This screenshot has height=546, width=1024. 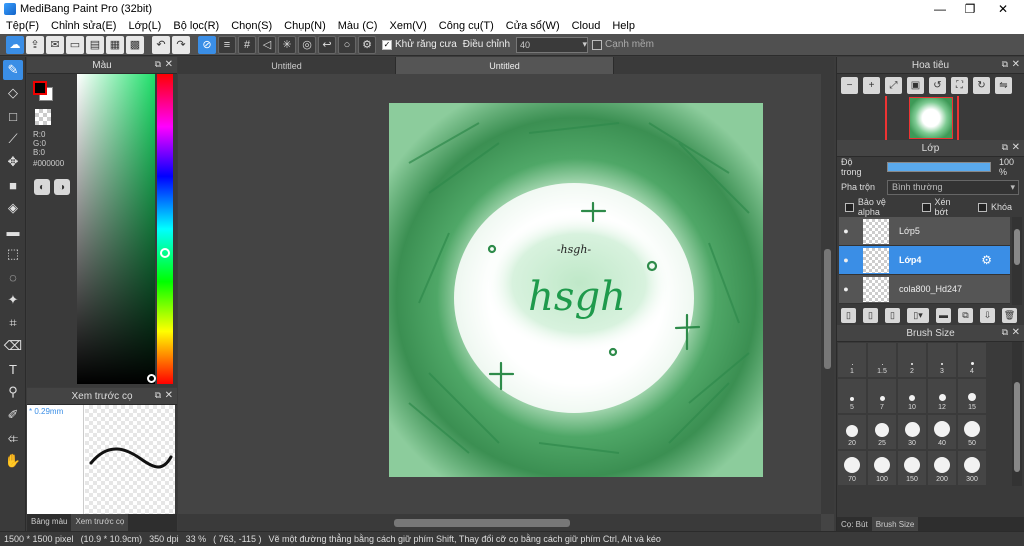 What do you see at coordinates (852, 396) in the screenshot?
I see `brush-size-option: 5` at bounding box center [852, 396].